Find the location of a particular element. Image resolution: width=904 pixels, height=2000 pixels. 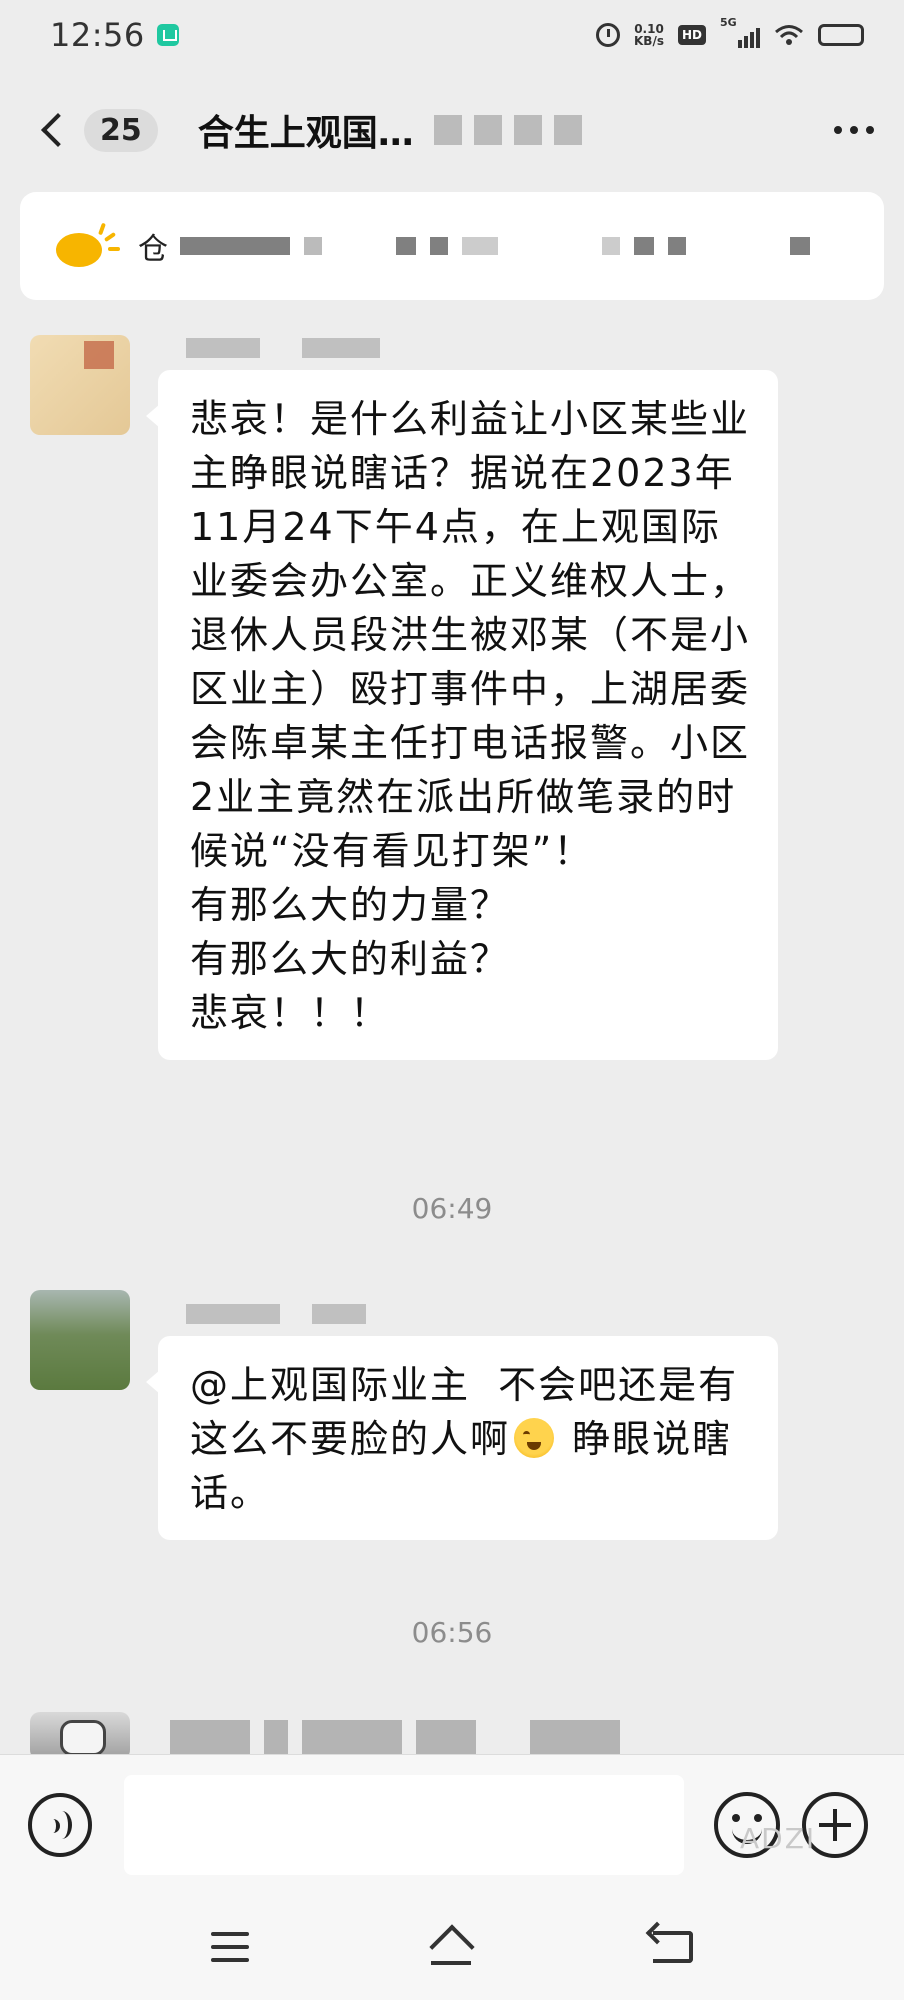

nav-back-icon is located at coordinates (673, 1947).